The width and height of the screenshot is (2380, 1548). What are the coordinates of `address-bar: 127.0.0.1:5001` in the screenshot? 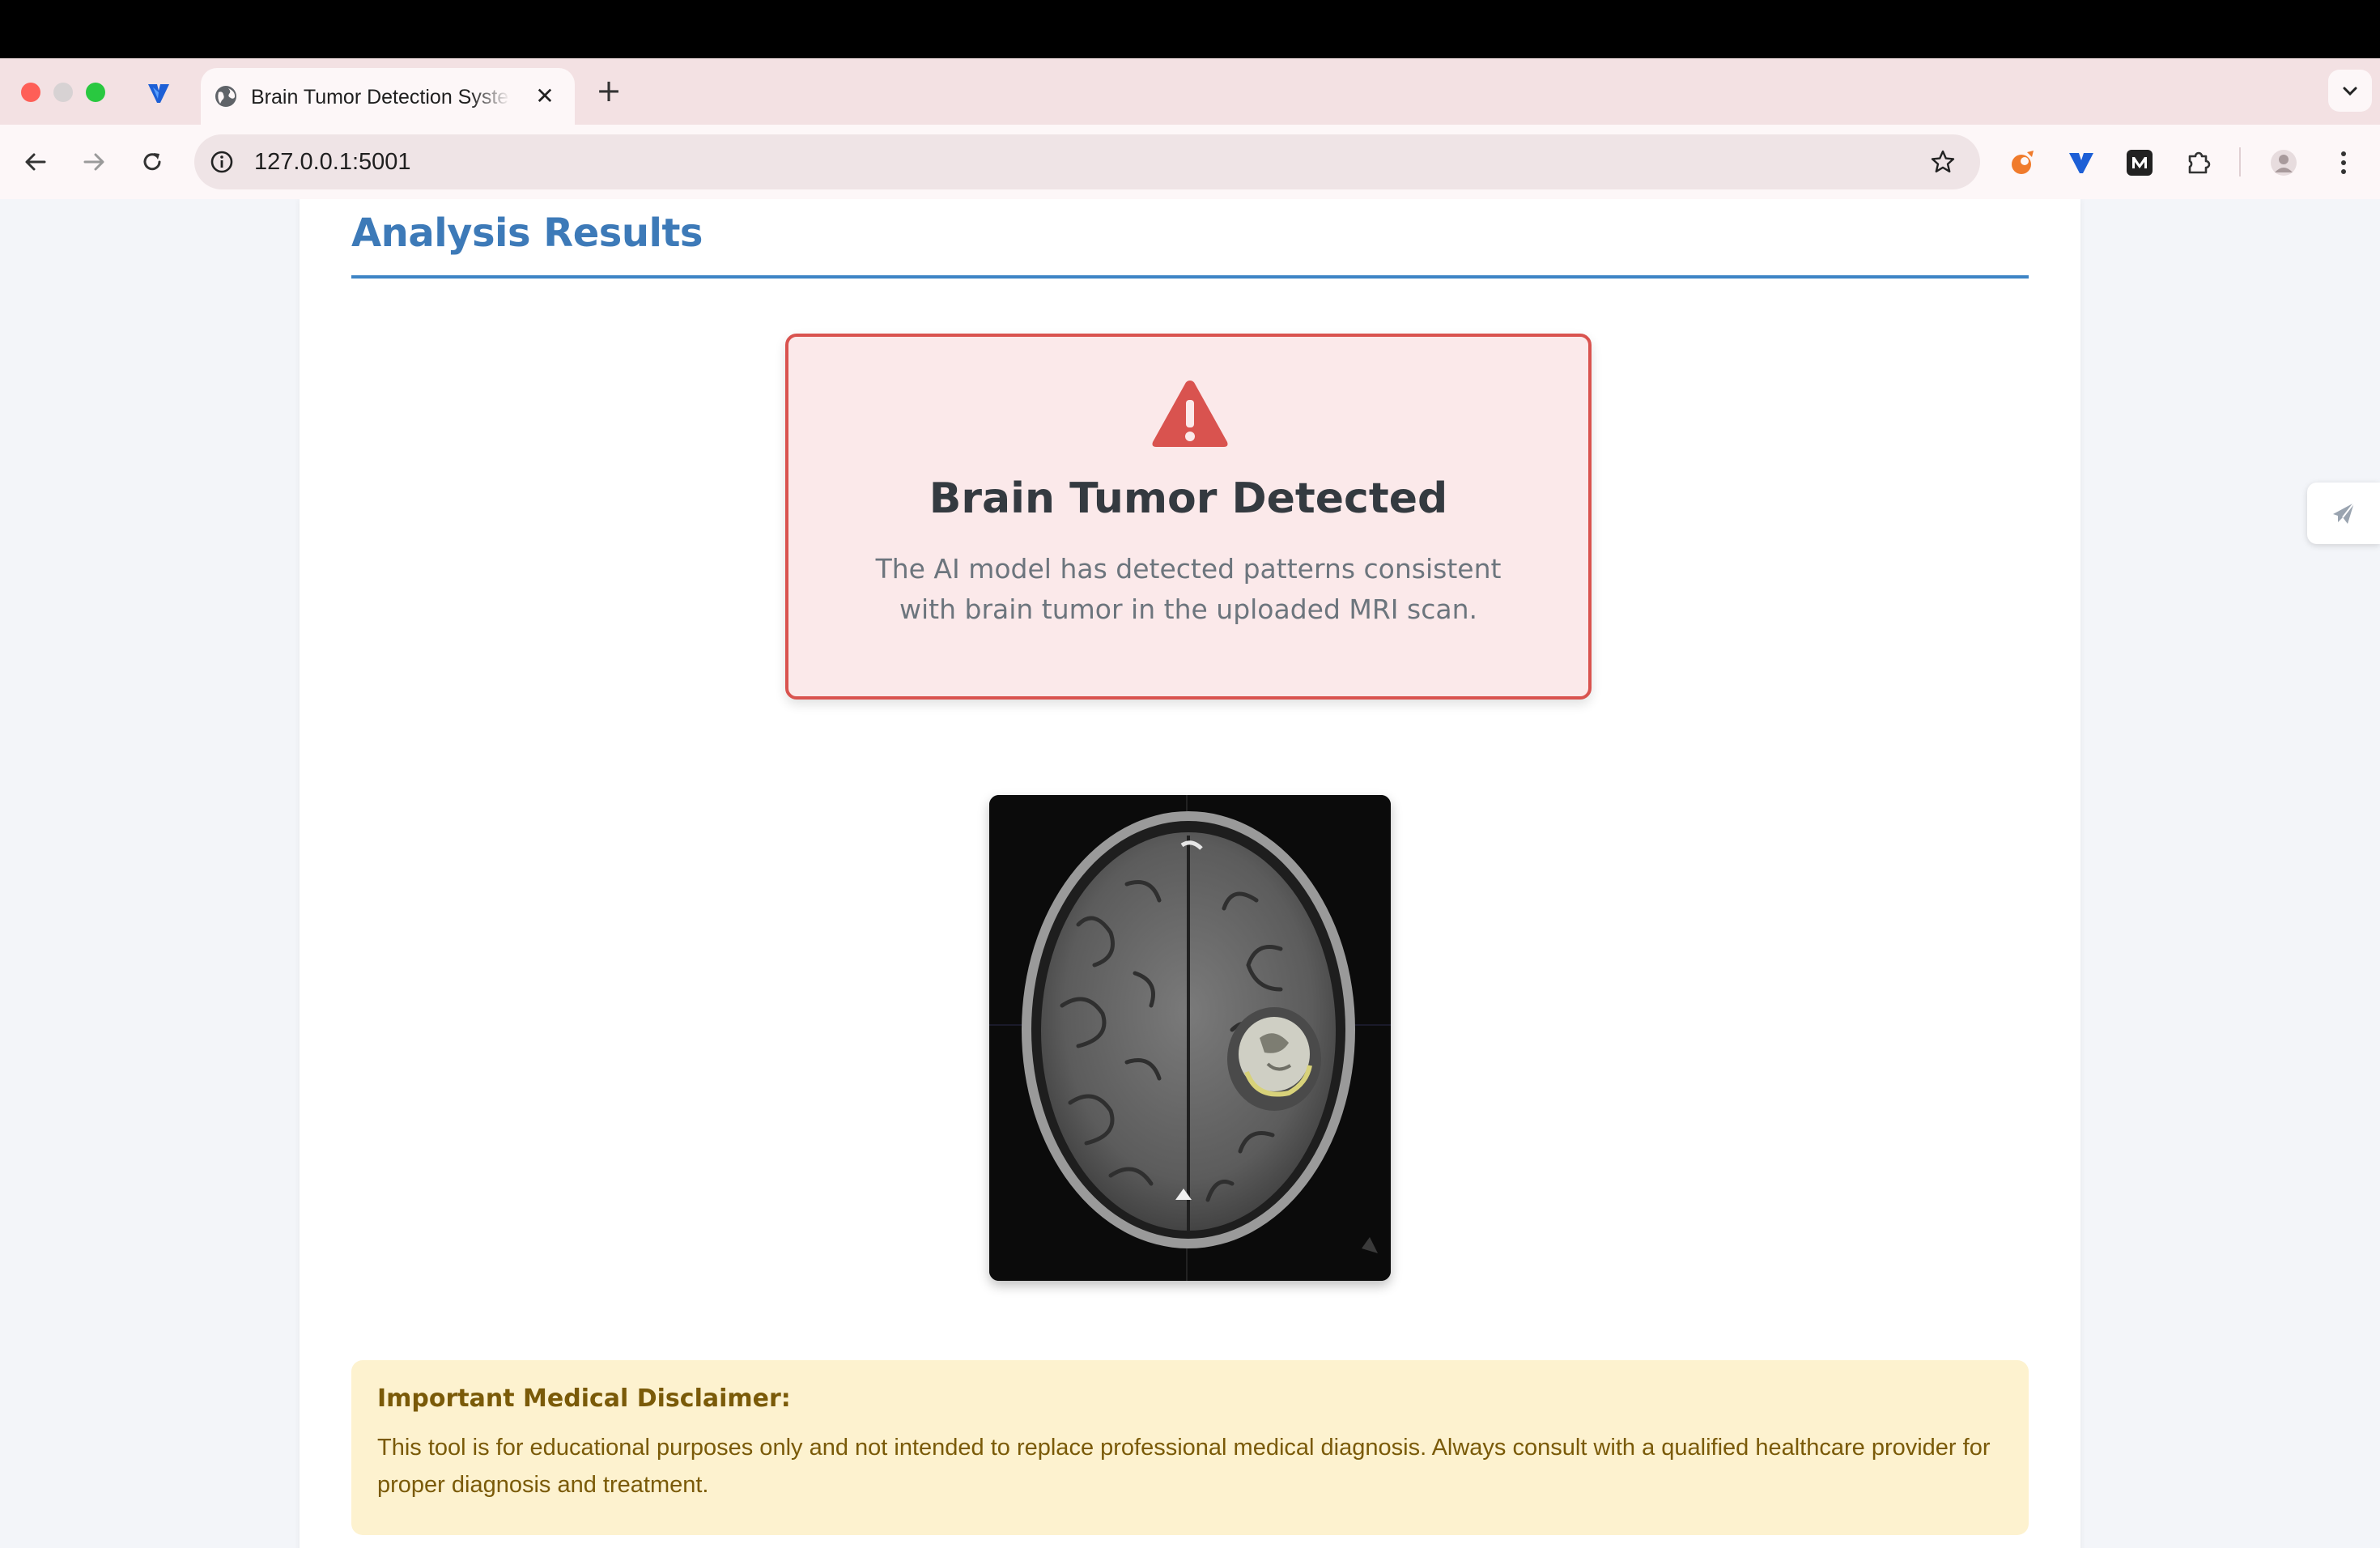 It's located at (1087, 161).